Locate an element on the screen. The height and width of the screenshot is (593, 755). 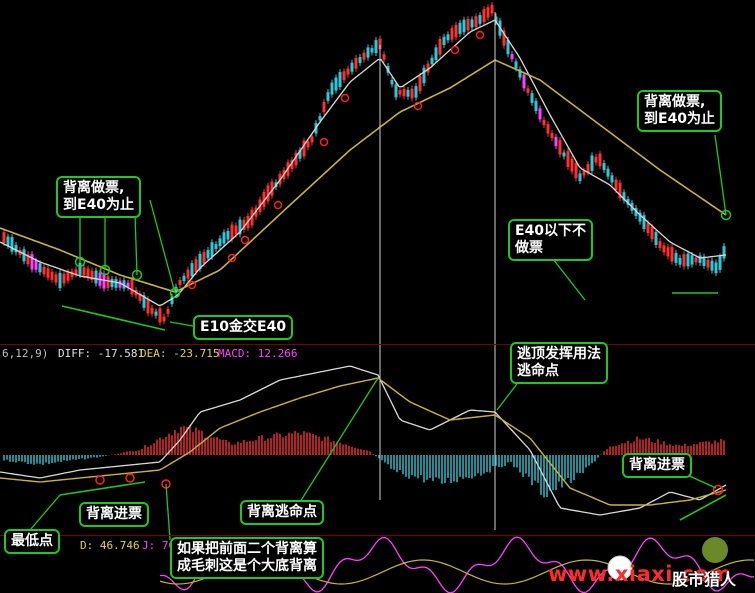
dea-label: DEA: -23.715 is located at coordinates (180, 353).